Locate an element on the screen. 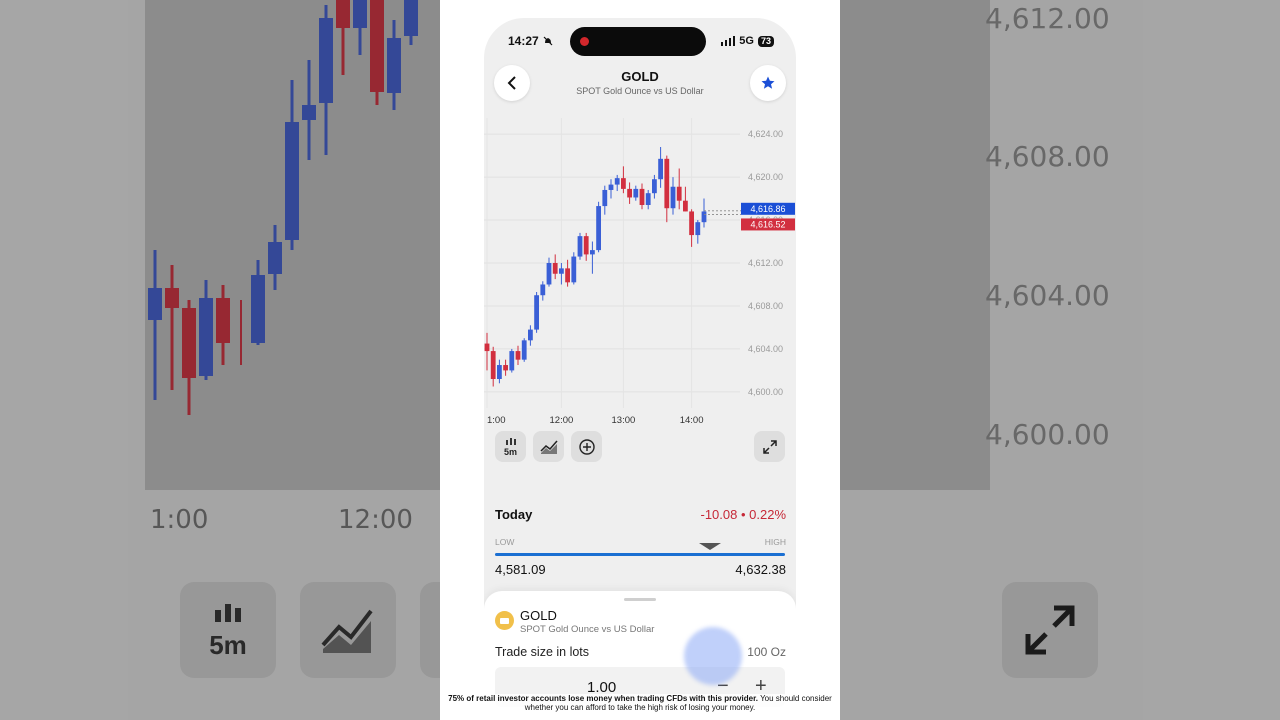 This screenshot has width=1280, height=720. battery-icon: 73 is located at coordinates (765, 41).